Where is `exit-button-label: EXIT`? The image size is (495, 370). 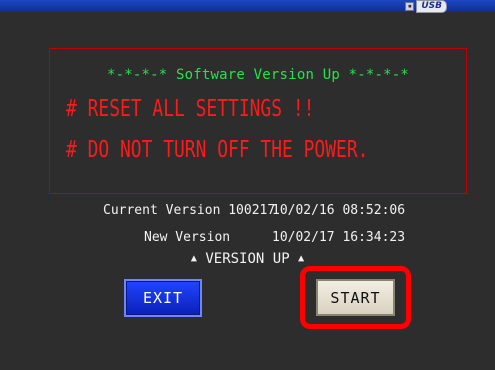 exit-button-label: EXIT is located at coordinates (163, 298).